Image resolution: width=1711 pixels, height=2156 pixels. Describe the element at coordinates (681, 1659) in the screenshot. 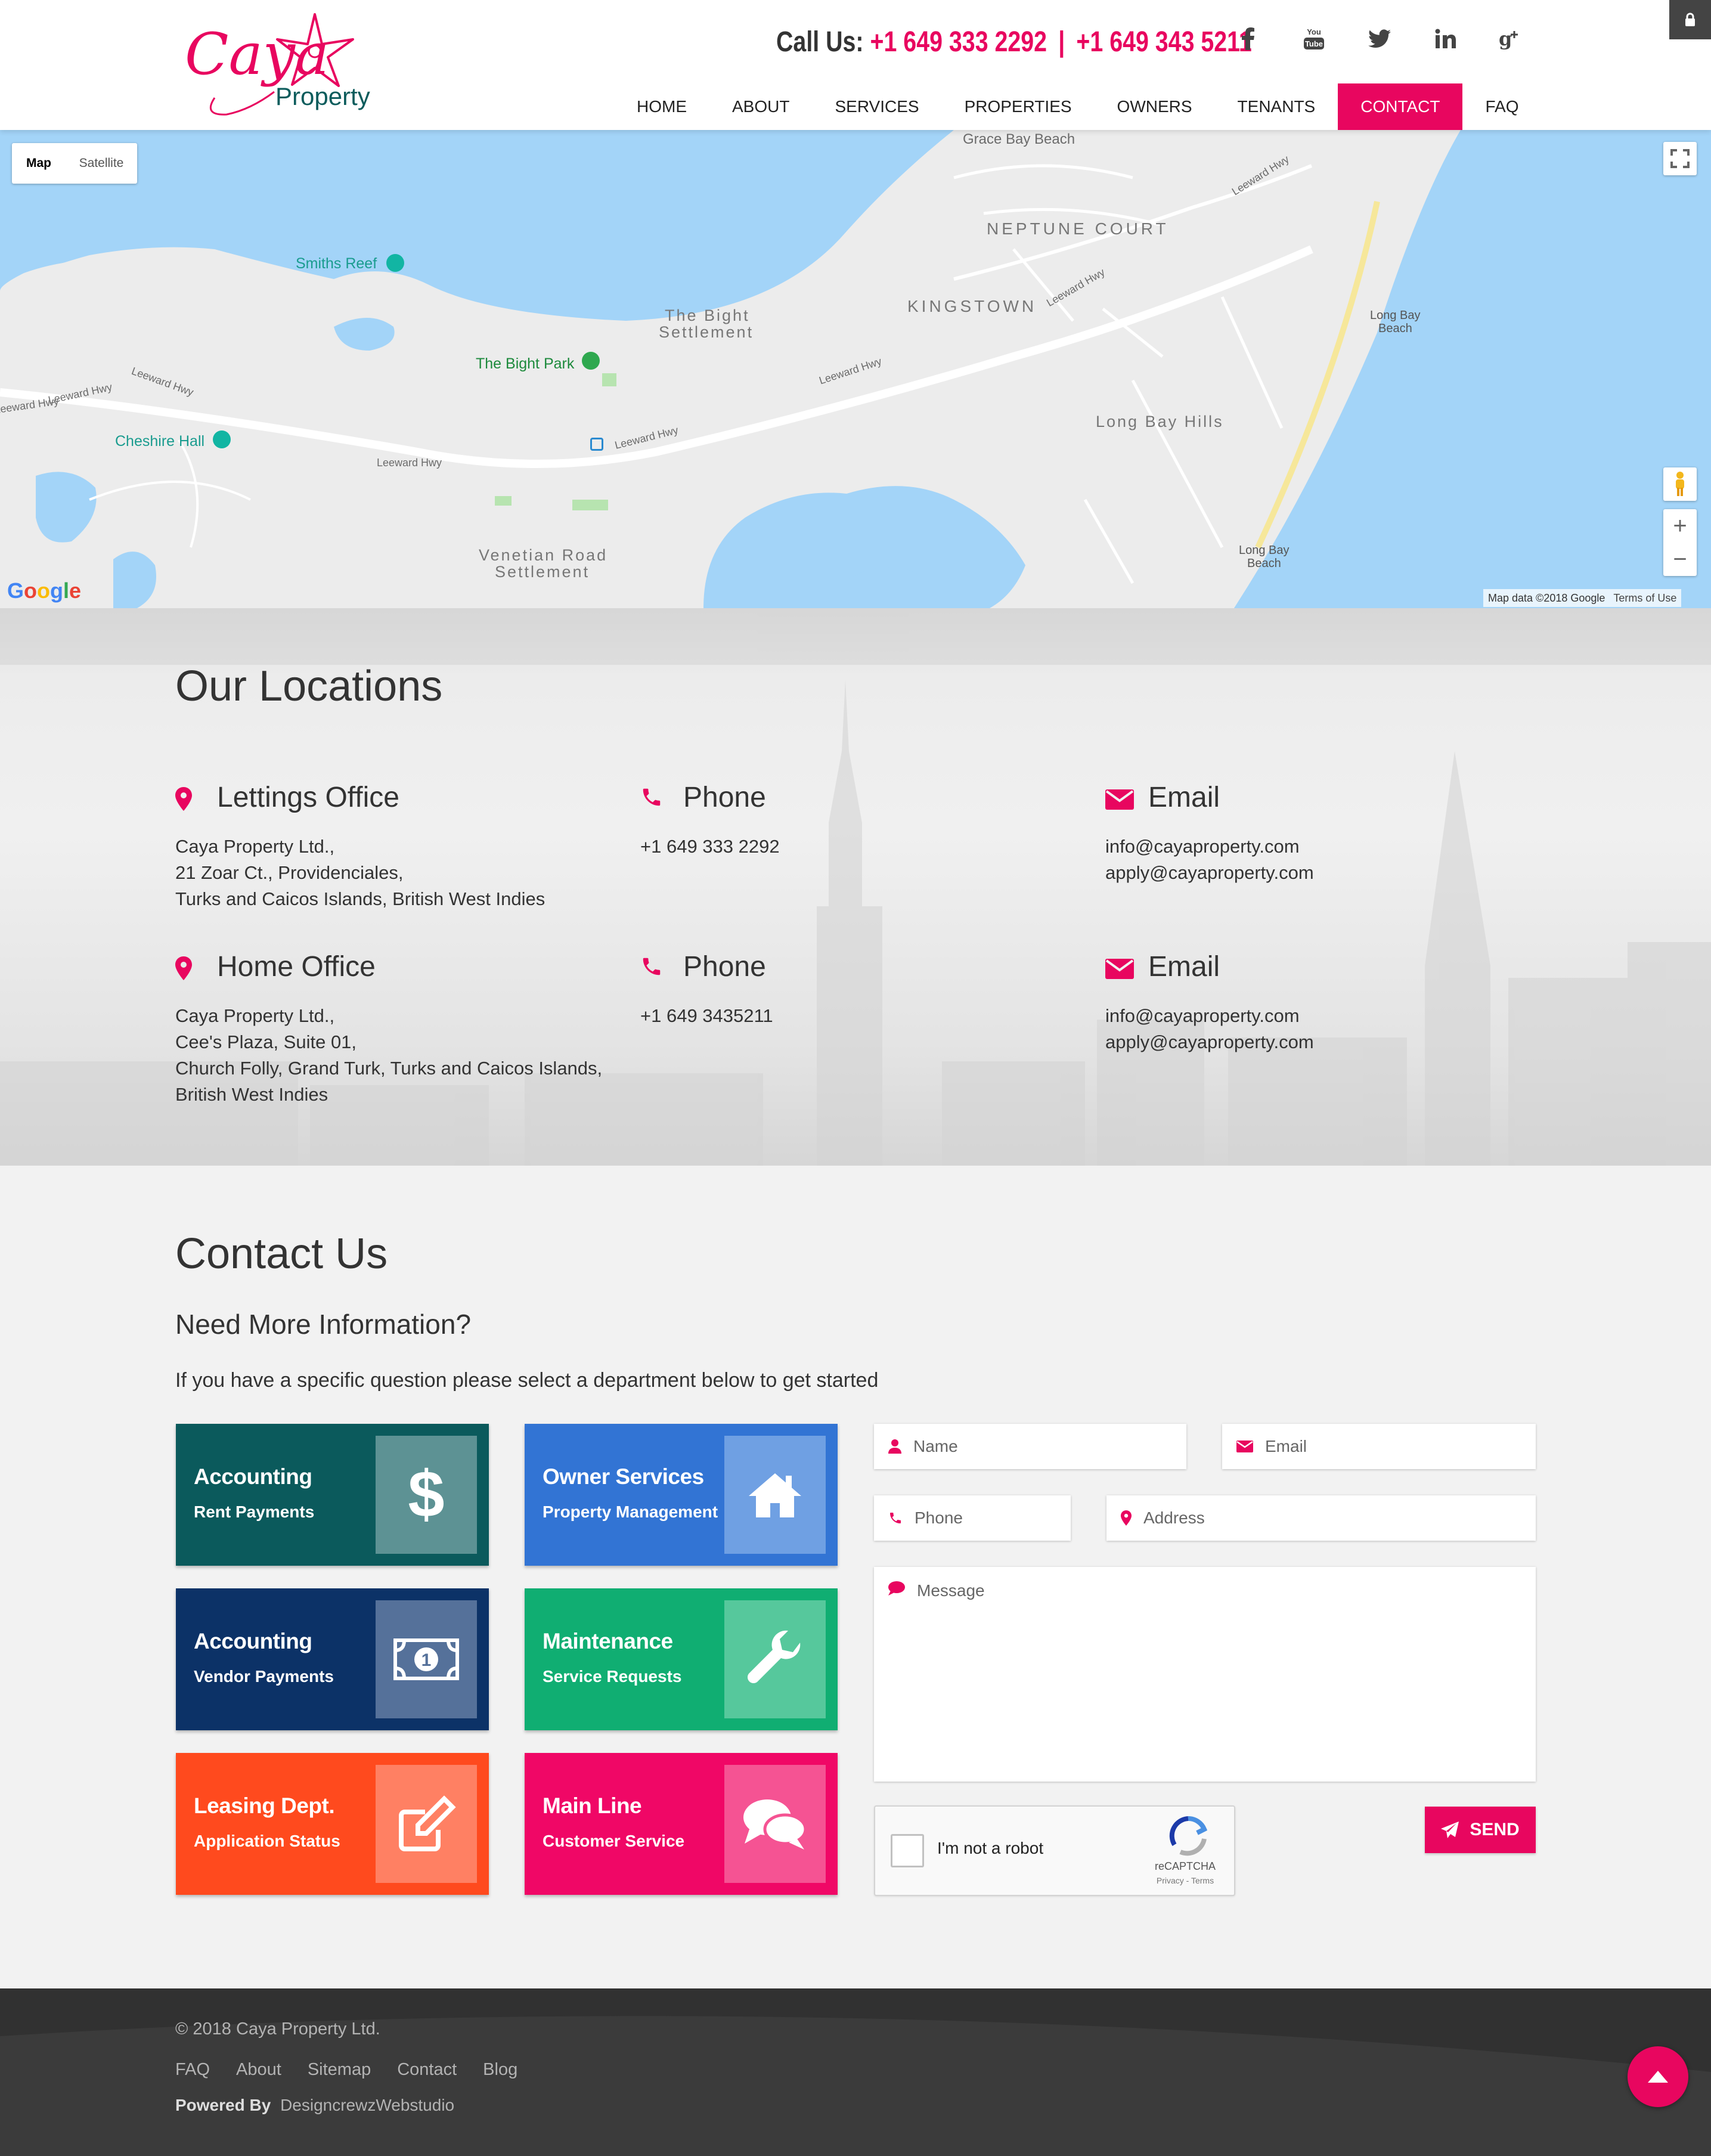

I see `dept-tile-maintenance: Maintenance Service Requests` at that location.